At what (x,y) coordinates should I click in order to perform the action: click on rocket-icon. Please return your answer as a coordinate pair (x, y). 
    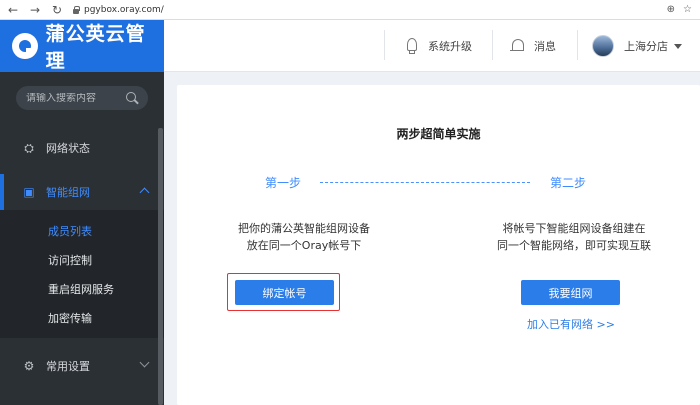
    Looking at the image, I should click on (411, 46).